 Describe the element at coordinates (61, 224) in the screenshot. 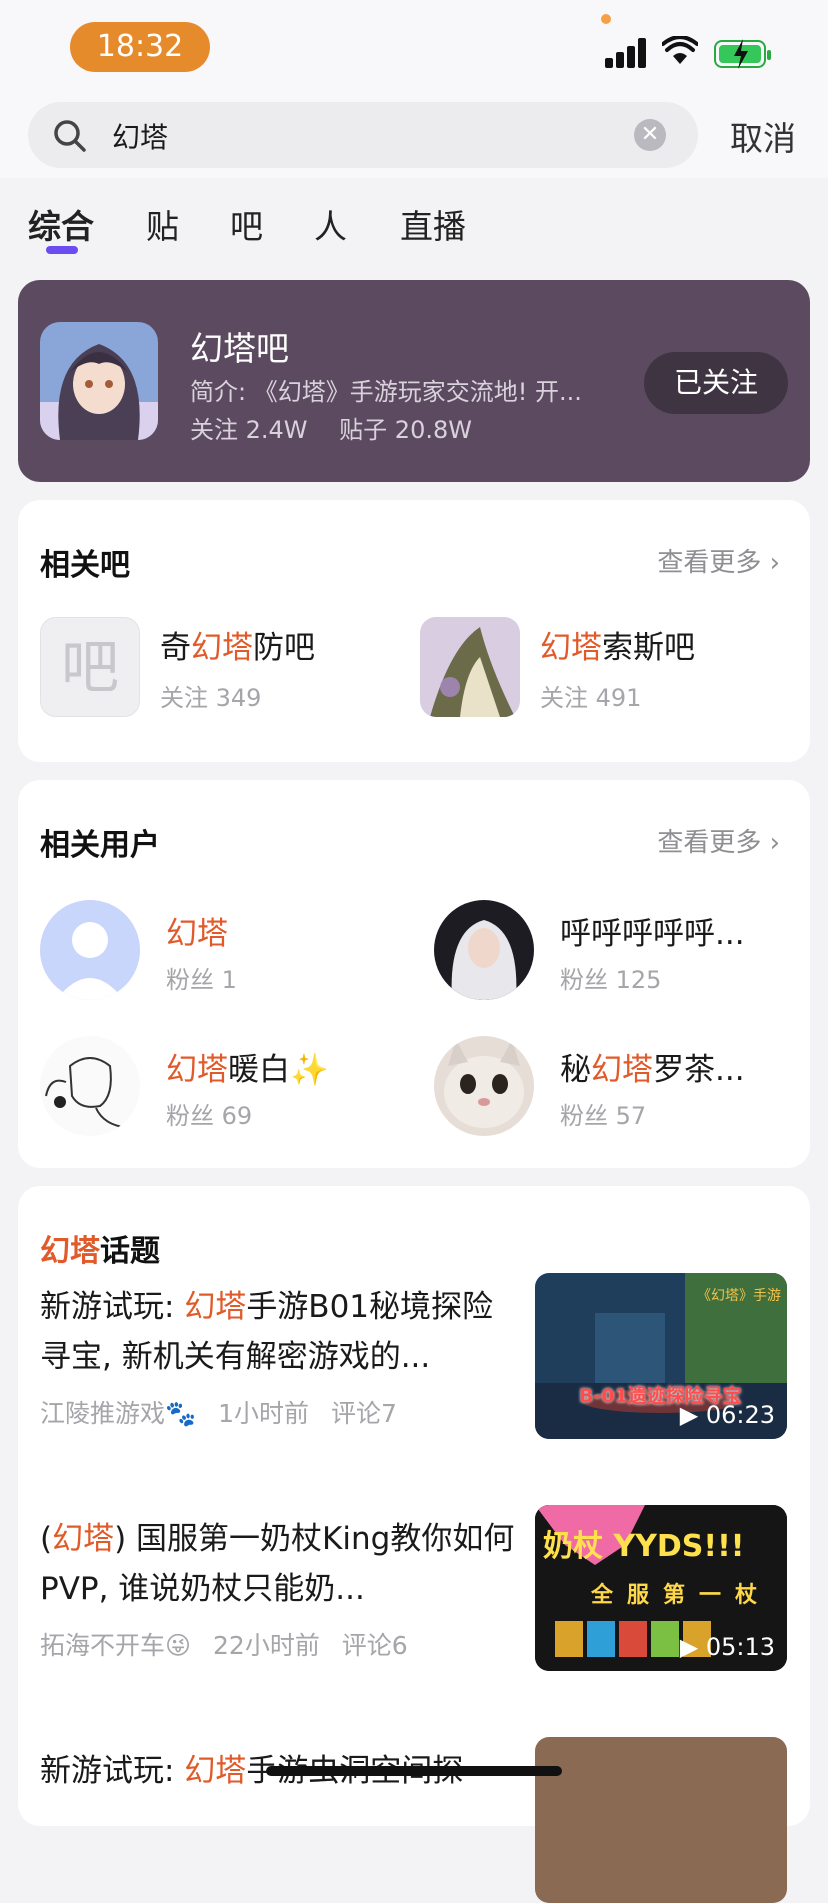

I see `tab-general: 综合` at that location.